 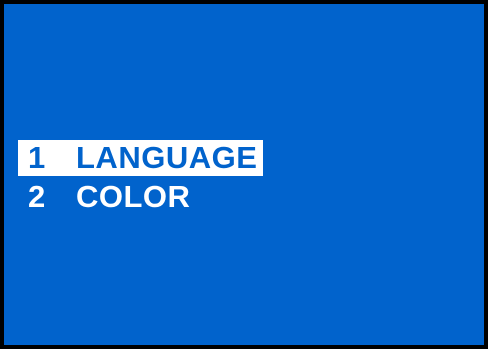 I want to click on menu-item-label: COLOR, so click(x=133, y=196).